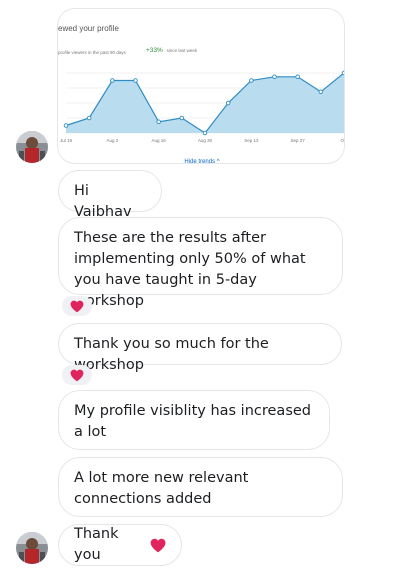 This screenshot has width=400, height=582. I want to click on screenshot-title: ewed your profile, so click(88, 28).